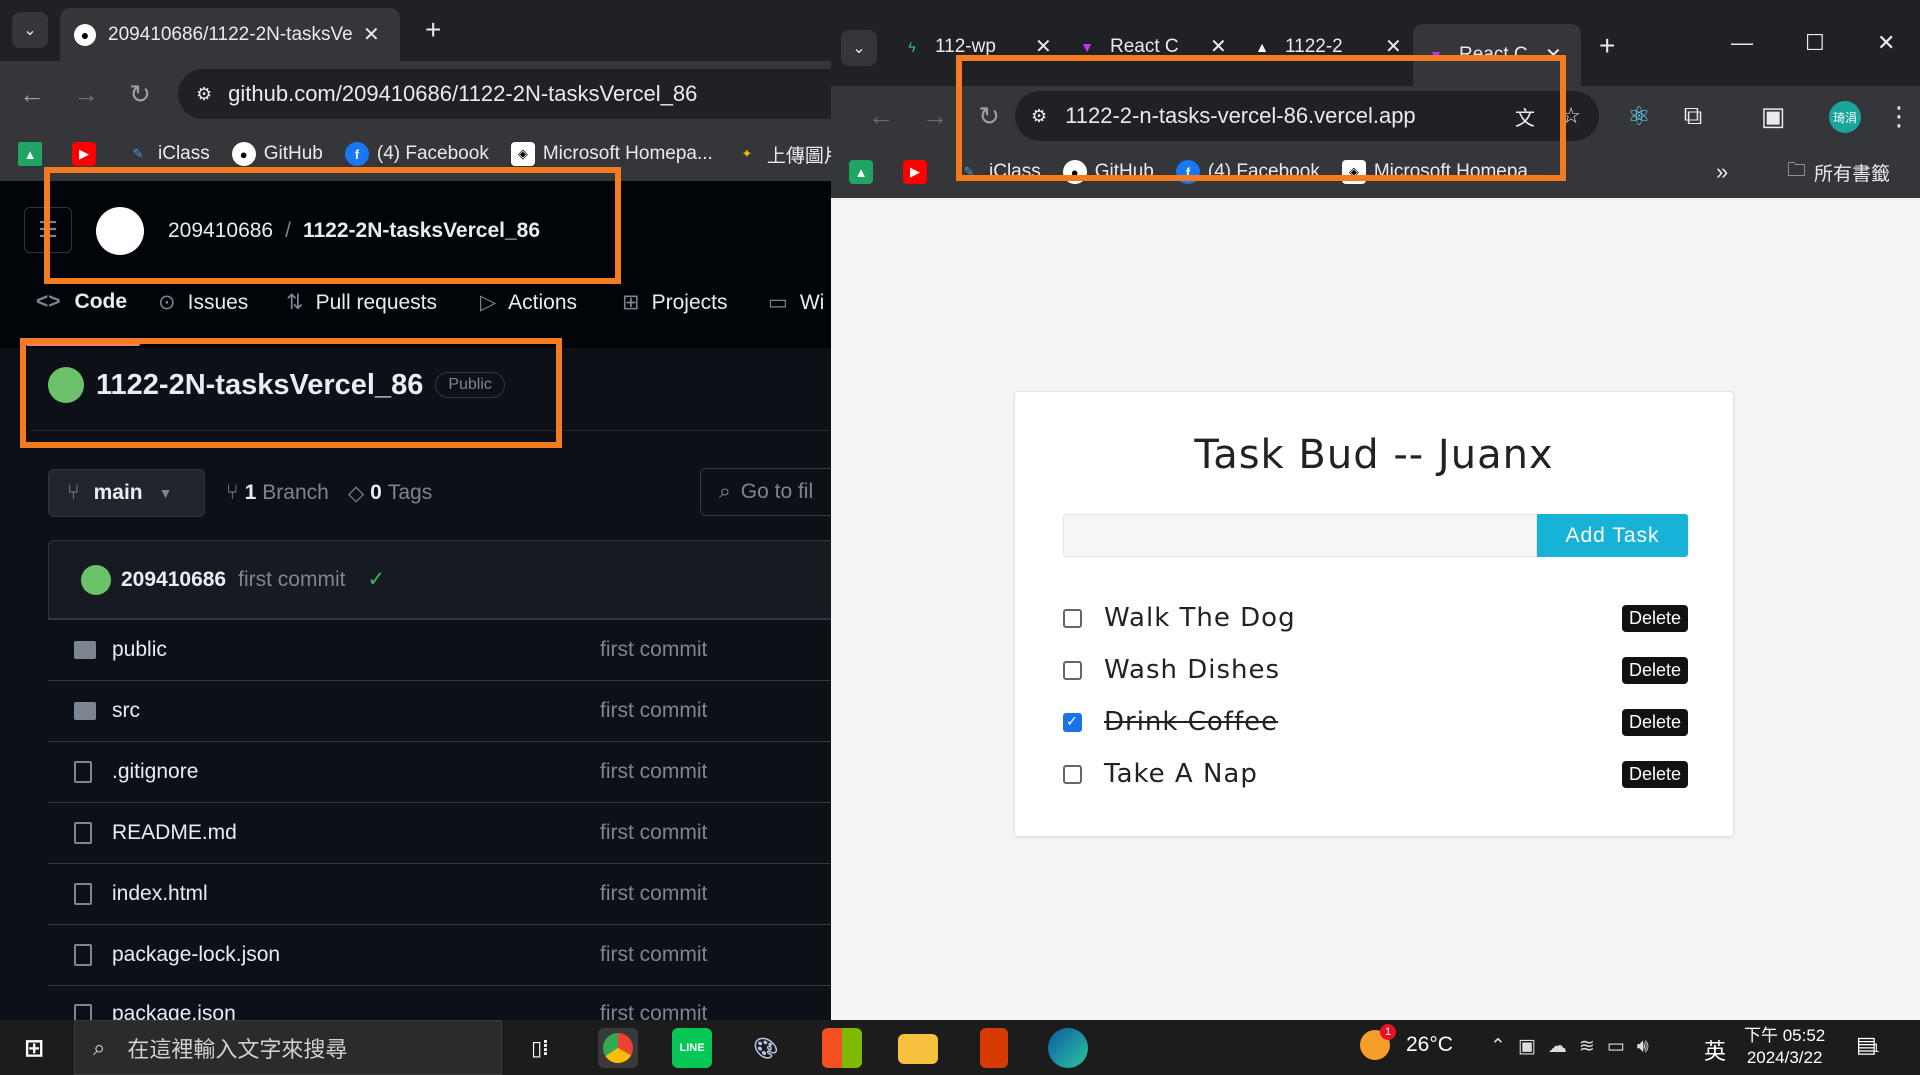  Describe the element at coordinates (1575, 1046) in the screenshot. I see `system-tray-icons: ⌃▣☁≋▭🔊︎` at that location.